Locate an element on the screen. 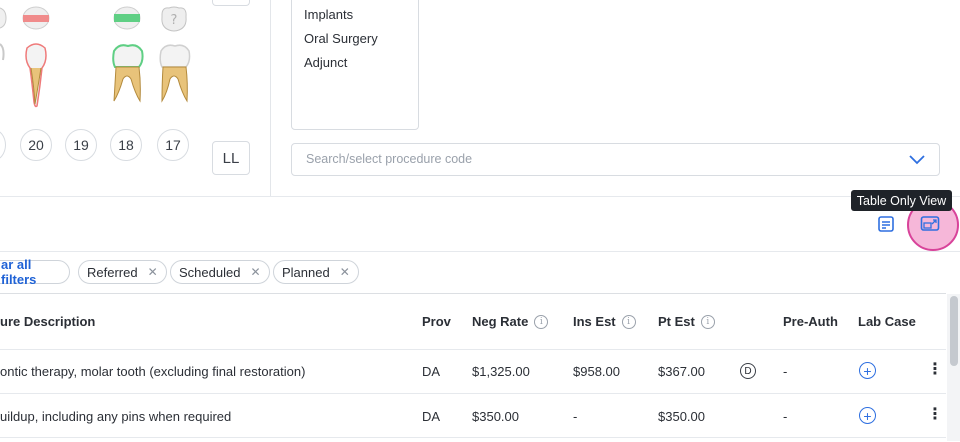 The image size is (960, 442). procedure-search-input is located at coordinates (596, 159).